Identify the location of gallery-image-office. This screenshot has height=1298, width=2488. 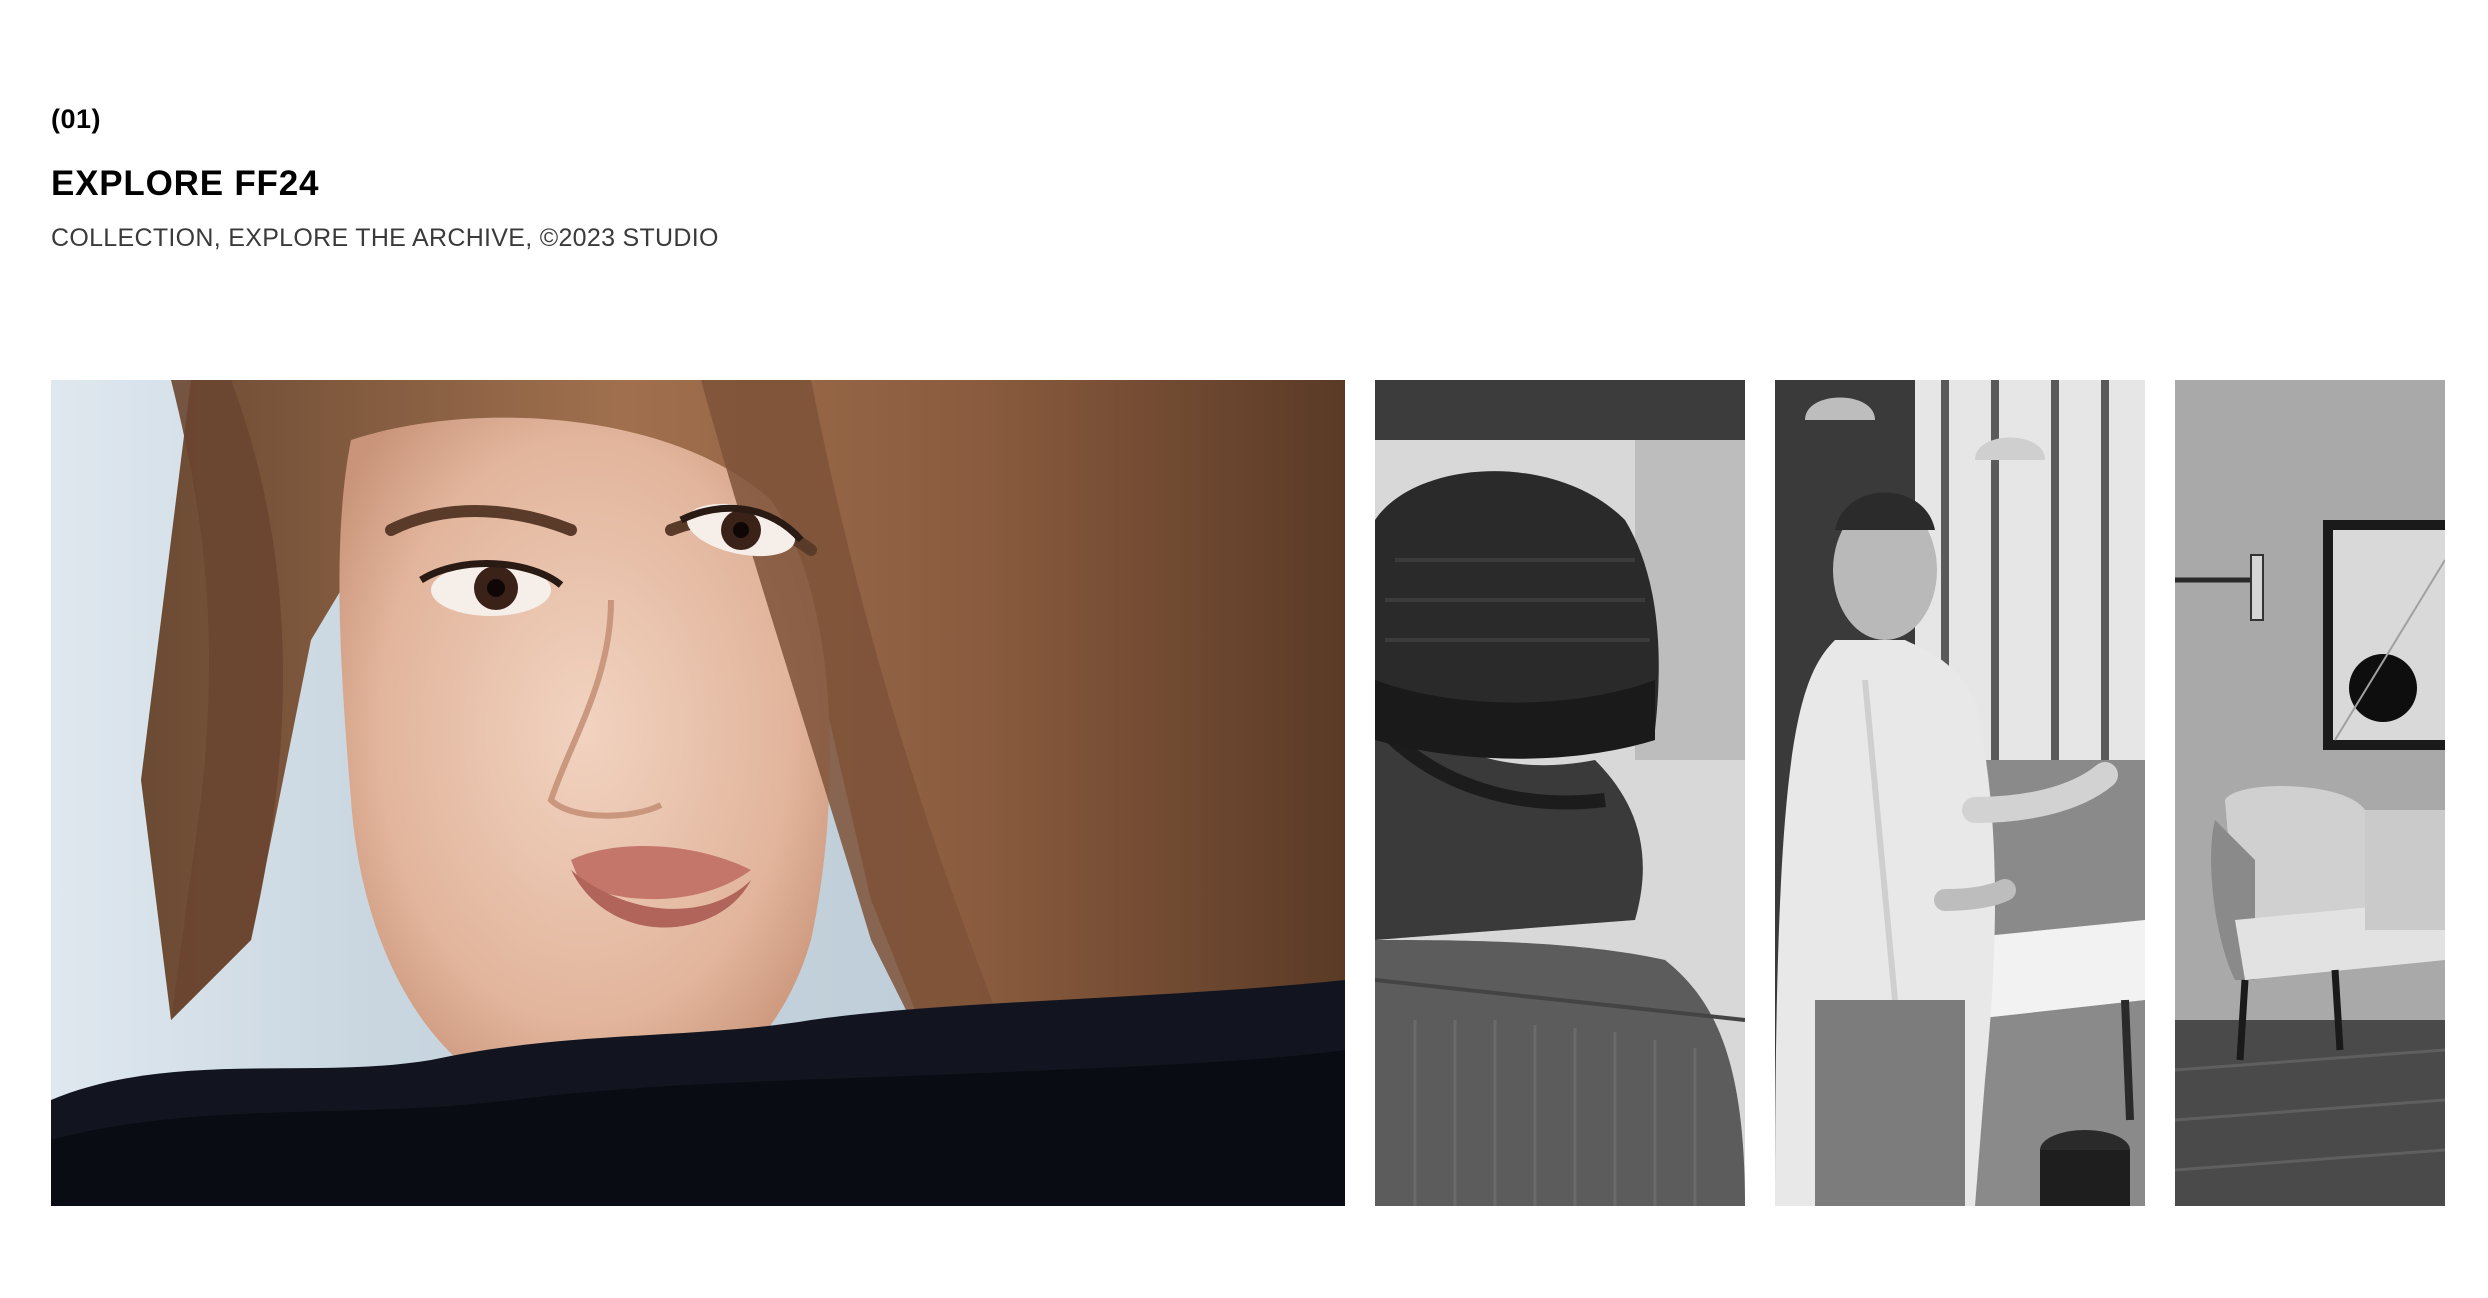
(1960, 793).